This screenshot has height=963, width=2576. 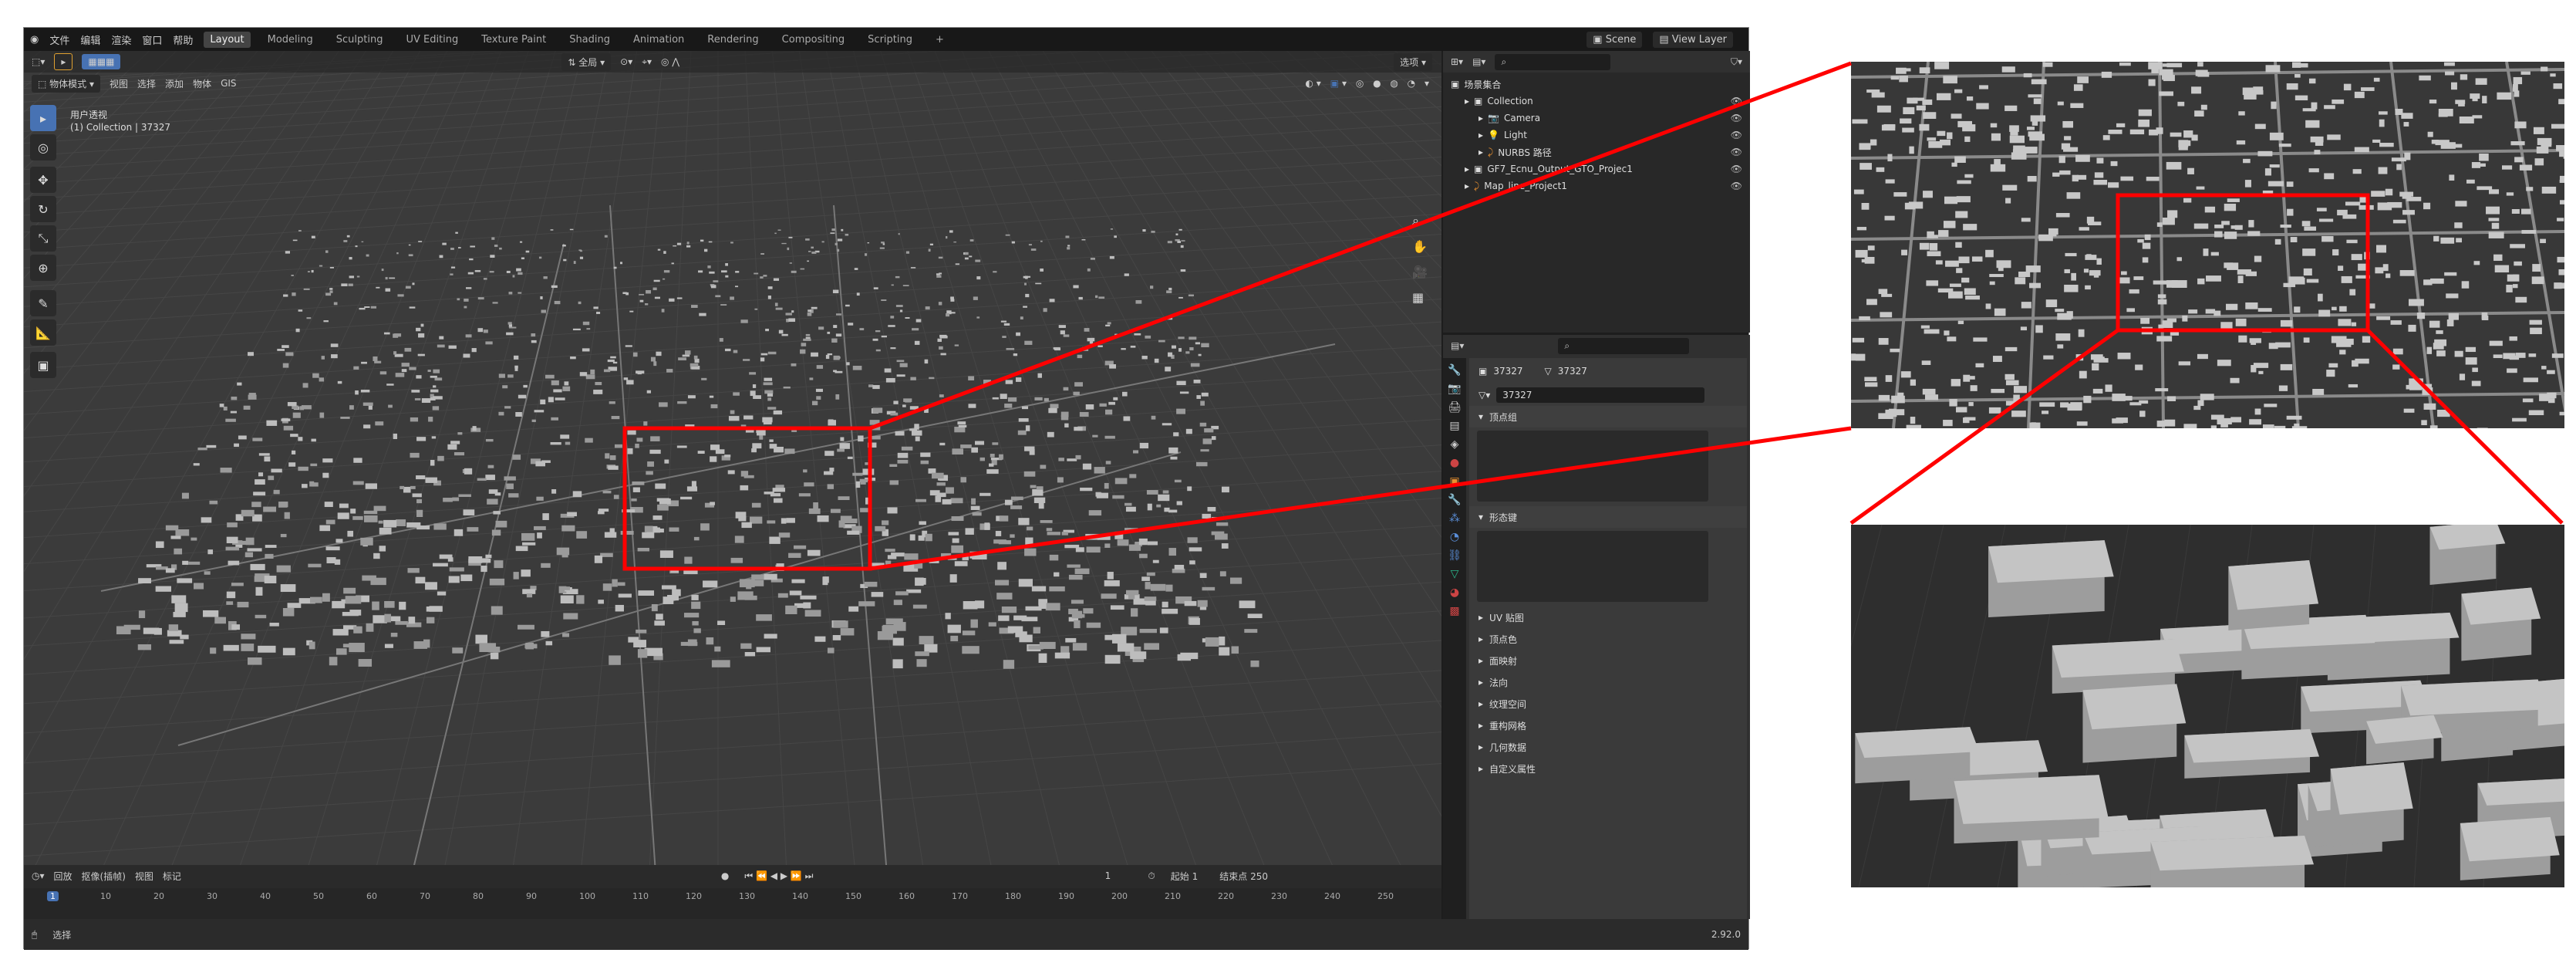 What do you see at coordinates (813, 40) in the screenshot?
I see `tab-compositing: Compositing` at bounding box center [813, 40].